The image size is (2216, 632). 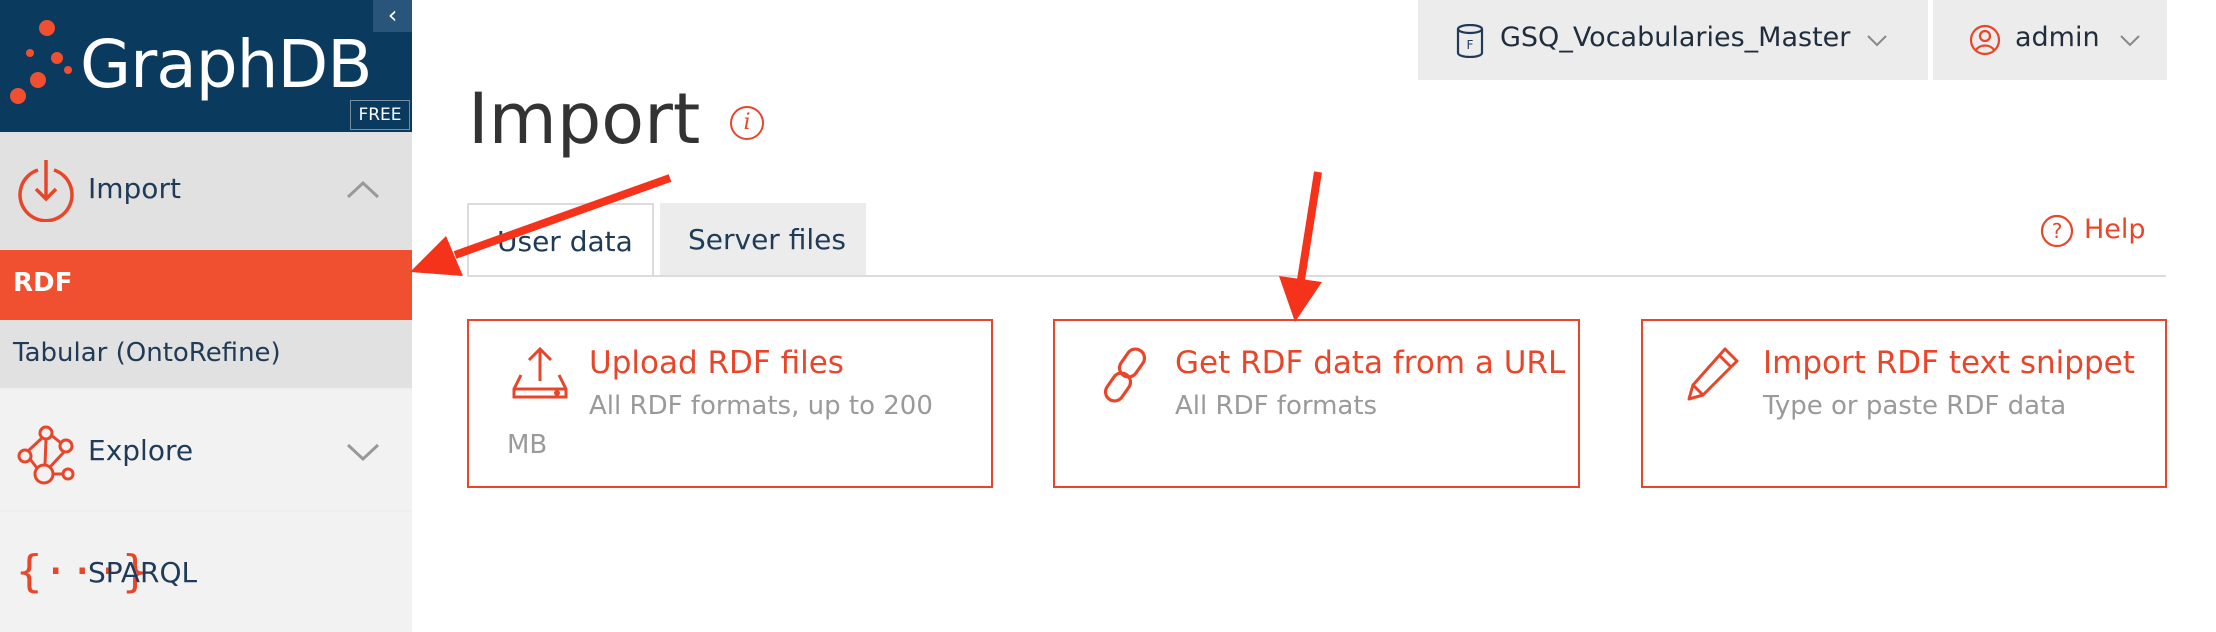 What do you see at coordinates (527, 445) in the screenshot?
I see `card-subtitle: MB` at bounding box center [527, 445].